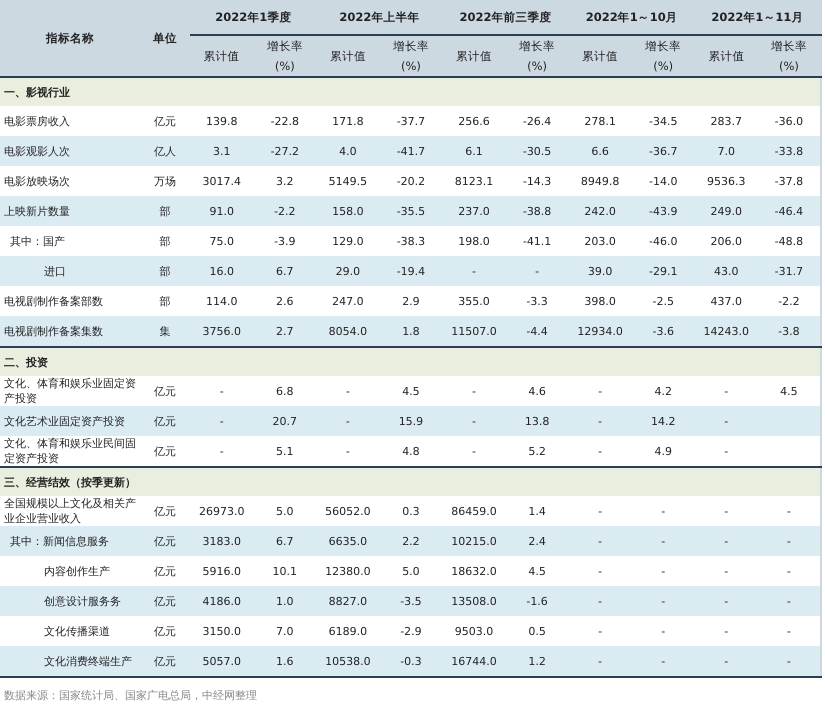  What do you see at coordinates (165, 631) in the screenshot?
I see `table-cell: 亿元` at bounding box center [165, 631].